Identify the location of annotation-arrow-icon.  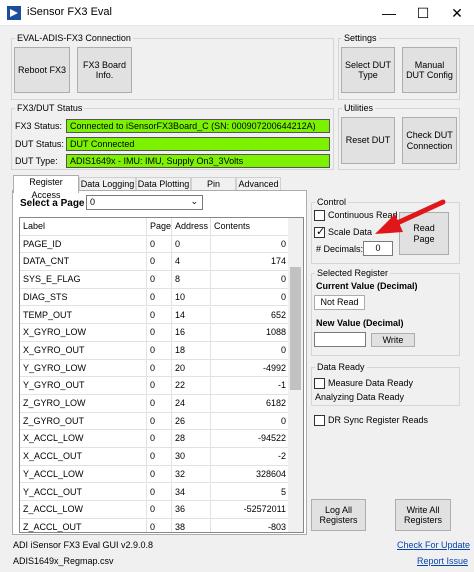
(410, 216).